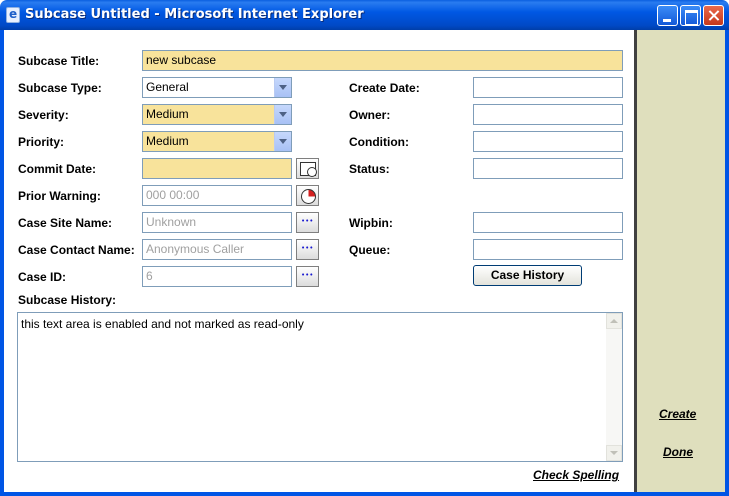 The image size is (729, 496). Describe the element at coordinates (43, 115) in the screenshot. I see `severity-label: Severity:` at that location.